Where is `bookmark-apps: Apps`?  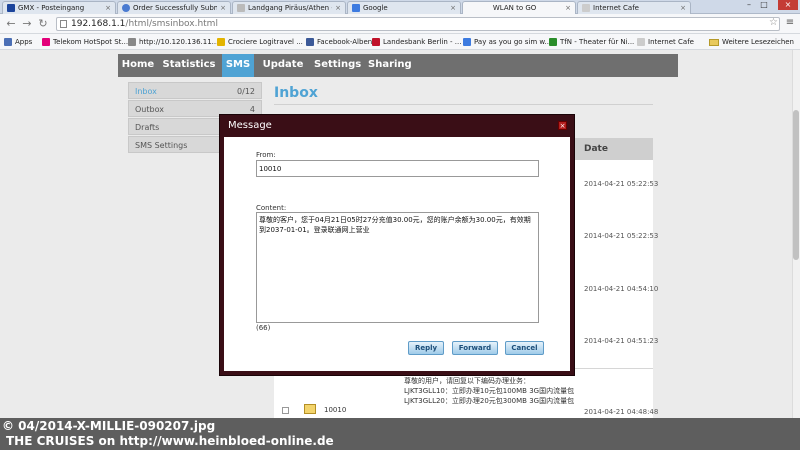 bookmark-apps: Apps is located at coordinates (18, 42).